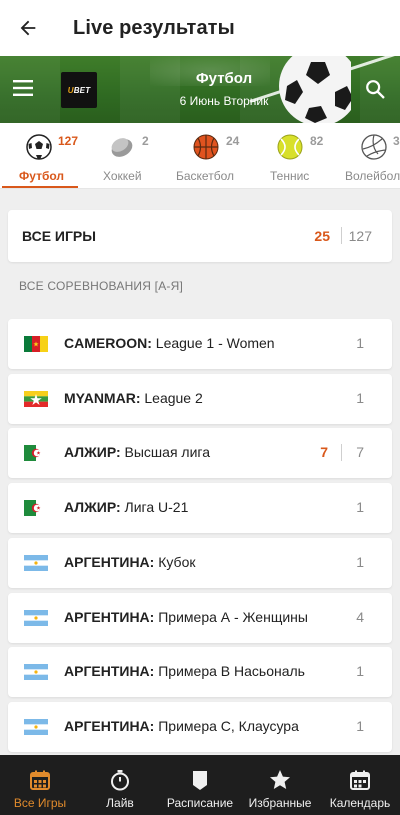  Describe the element at coordinates (396, 141) in the screenshot. I see `tab-count: 3` at that location.